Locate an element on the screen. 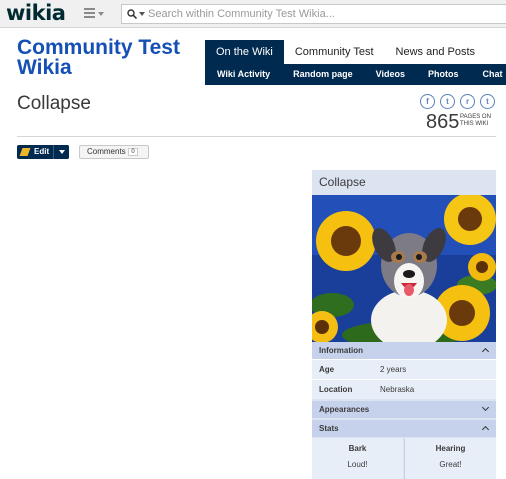 The width and height of the screenshot is (506, 479). comments-button-label: Comments is located at coordinates (106, 151).